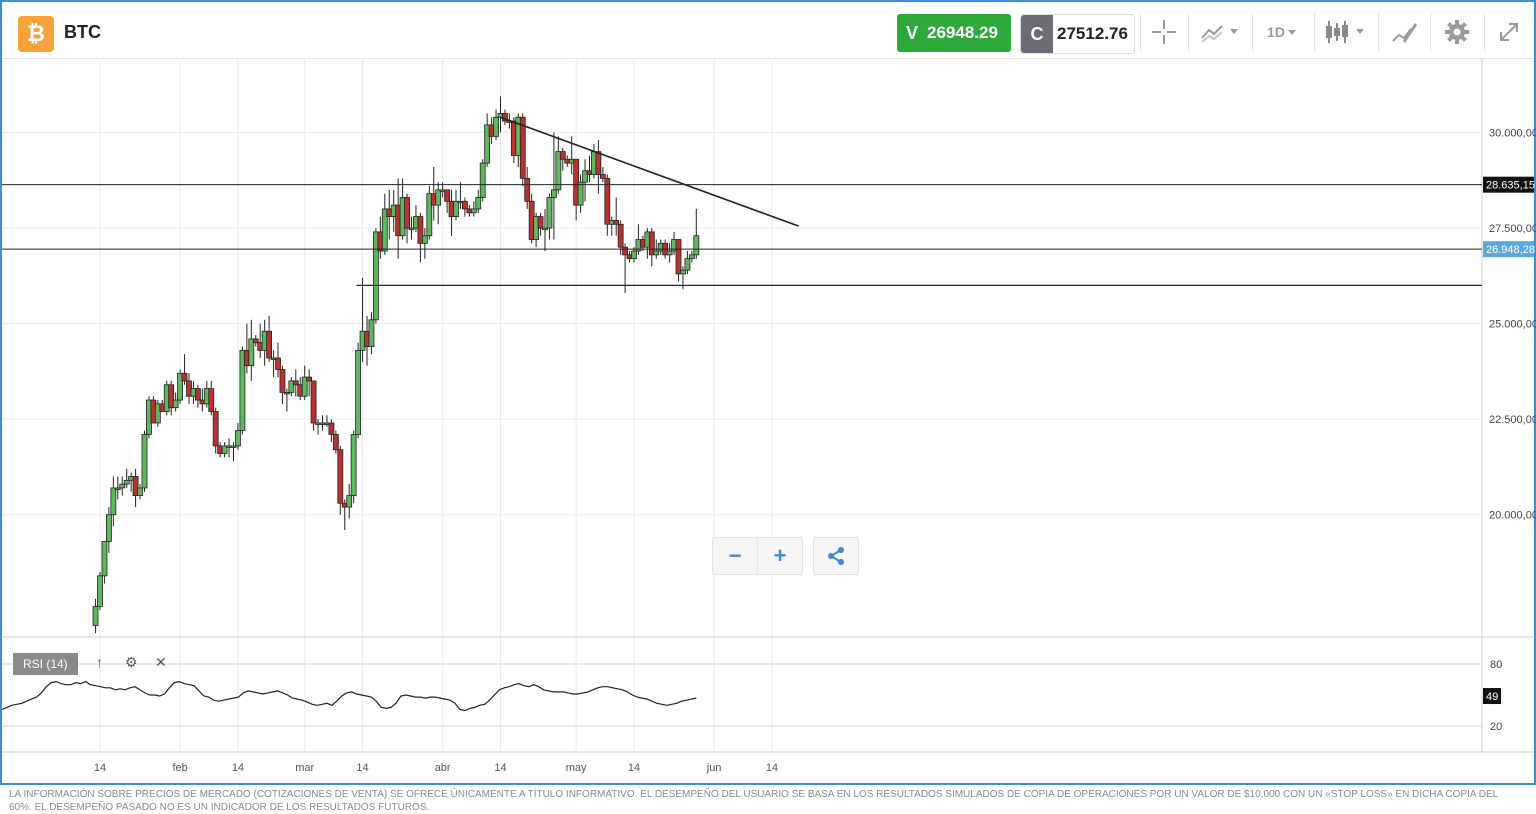 Image resolution: width=1536 pixels, height=814 pixels. I want to click on x-tick-label: may, so click(576, 768).